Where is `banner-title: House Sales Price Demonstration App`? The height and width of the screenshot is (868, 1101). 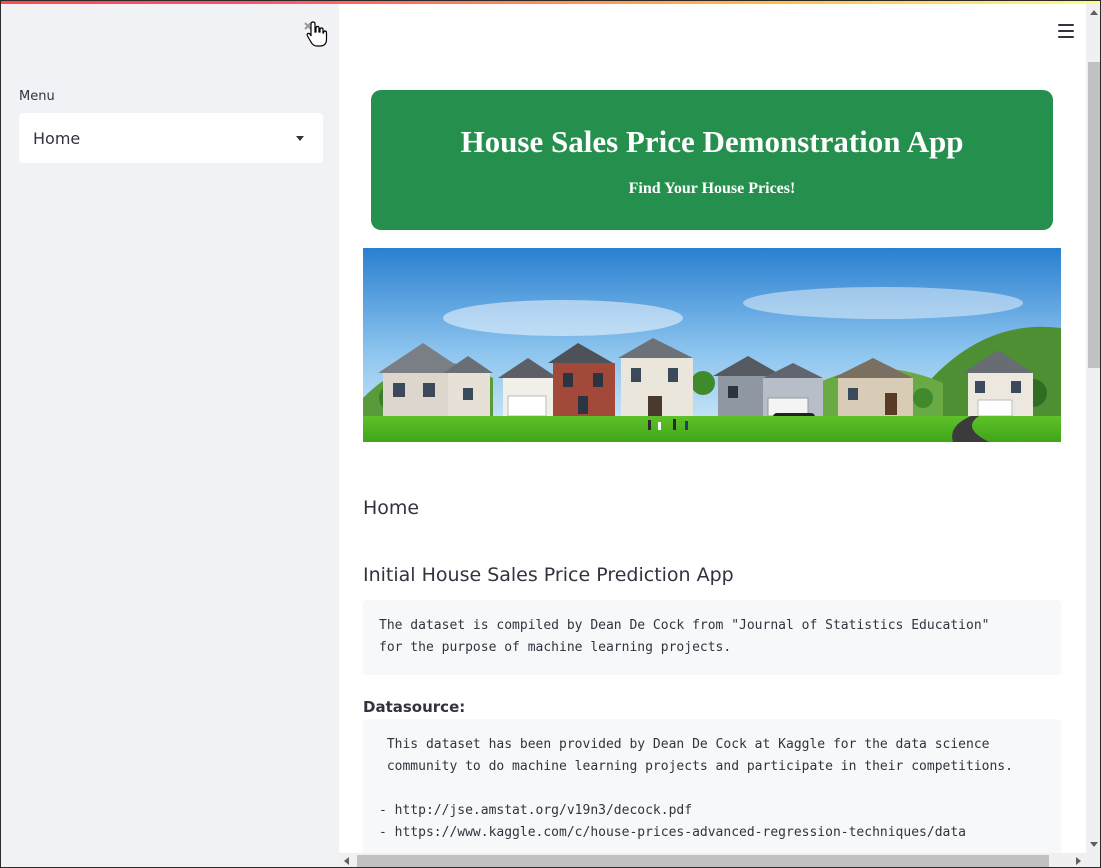
banner-title: House Sales Price Demonstration App is located at coordinates (712, 141).